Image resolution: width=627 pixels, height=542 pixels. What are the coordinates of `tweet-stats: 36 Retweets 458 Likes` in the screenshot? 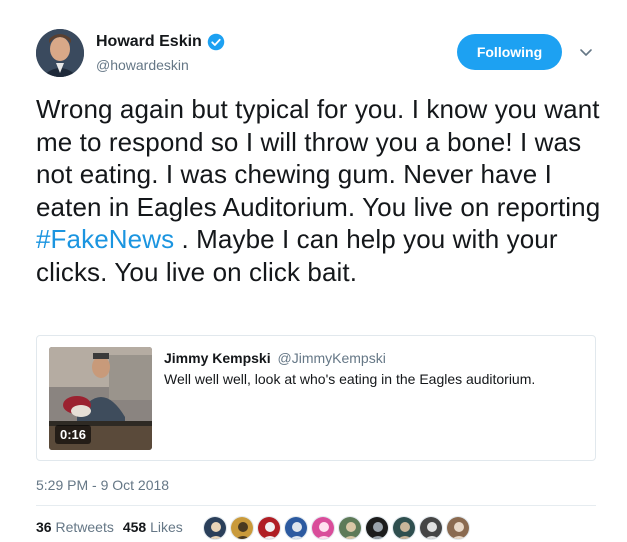 It's located at (109, 527).